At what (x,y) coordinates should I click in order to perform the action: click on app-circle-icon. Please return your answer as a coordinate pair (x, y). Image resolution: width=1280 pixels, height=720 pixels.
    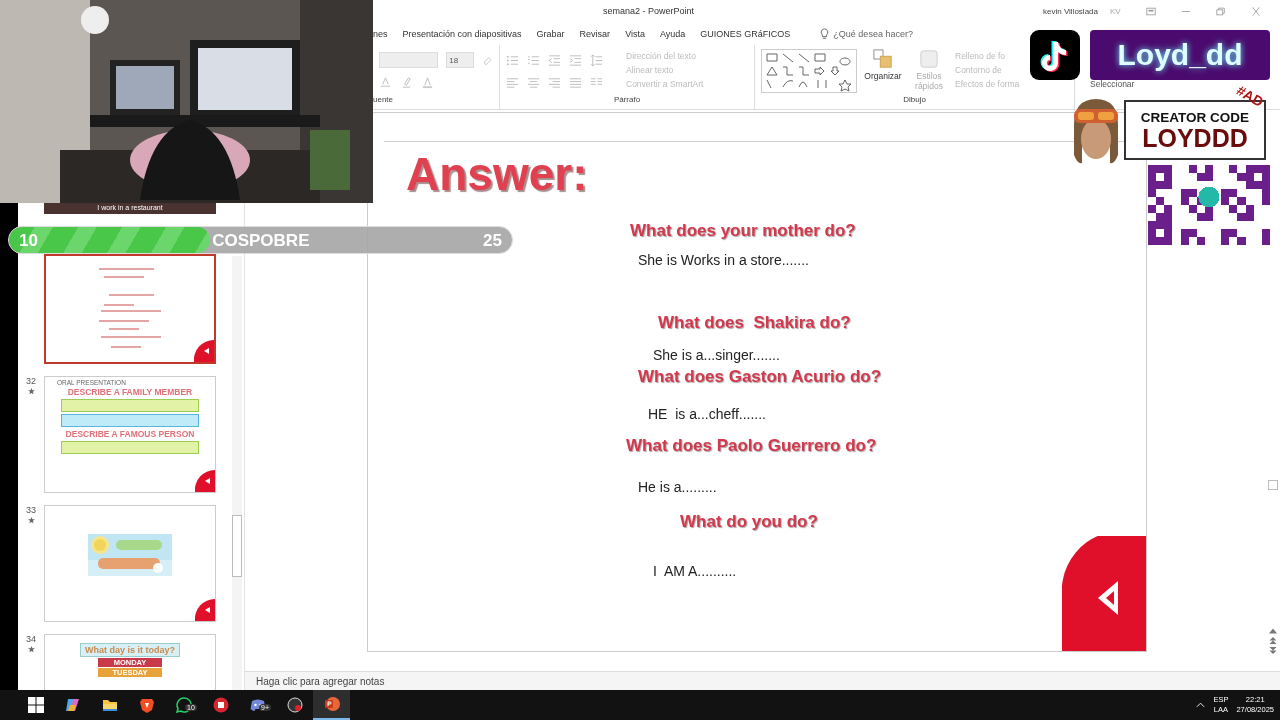
    Looking at the image, I should click on (220, 705).